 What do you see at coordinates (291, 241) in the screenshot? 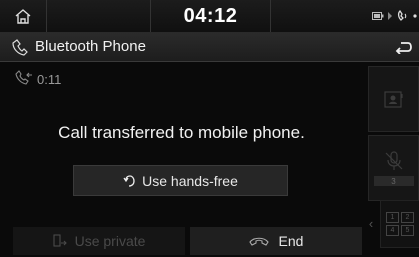
I see `end-call-label: End` at bounding box center [291, 241].